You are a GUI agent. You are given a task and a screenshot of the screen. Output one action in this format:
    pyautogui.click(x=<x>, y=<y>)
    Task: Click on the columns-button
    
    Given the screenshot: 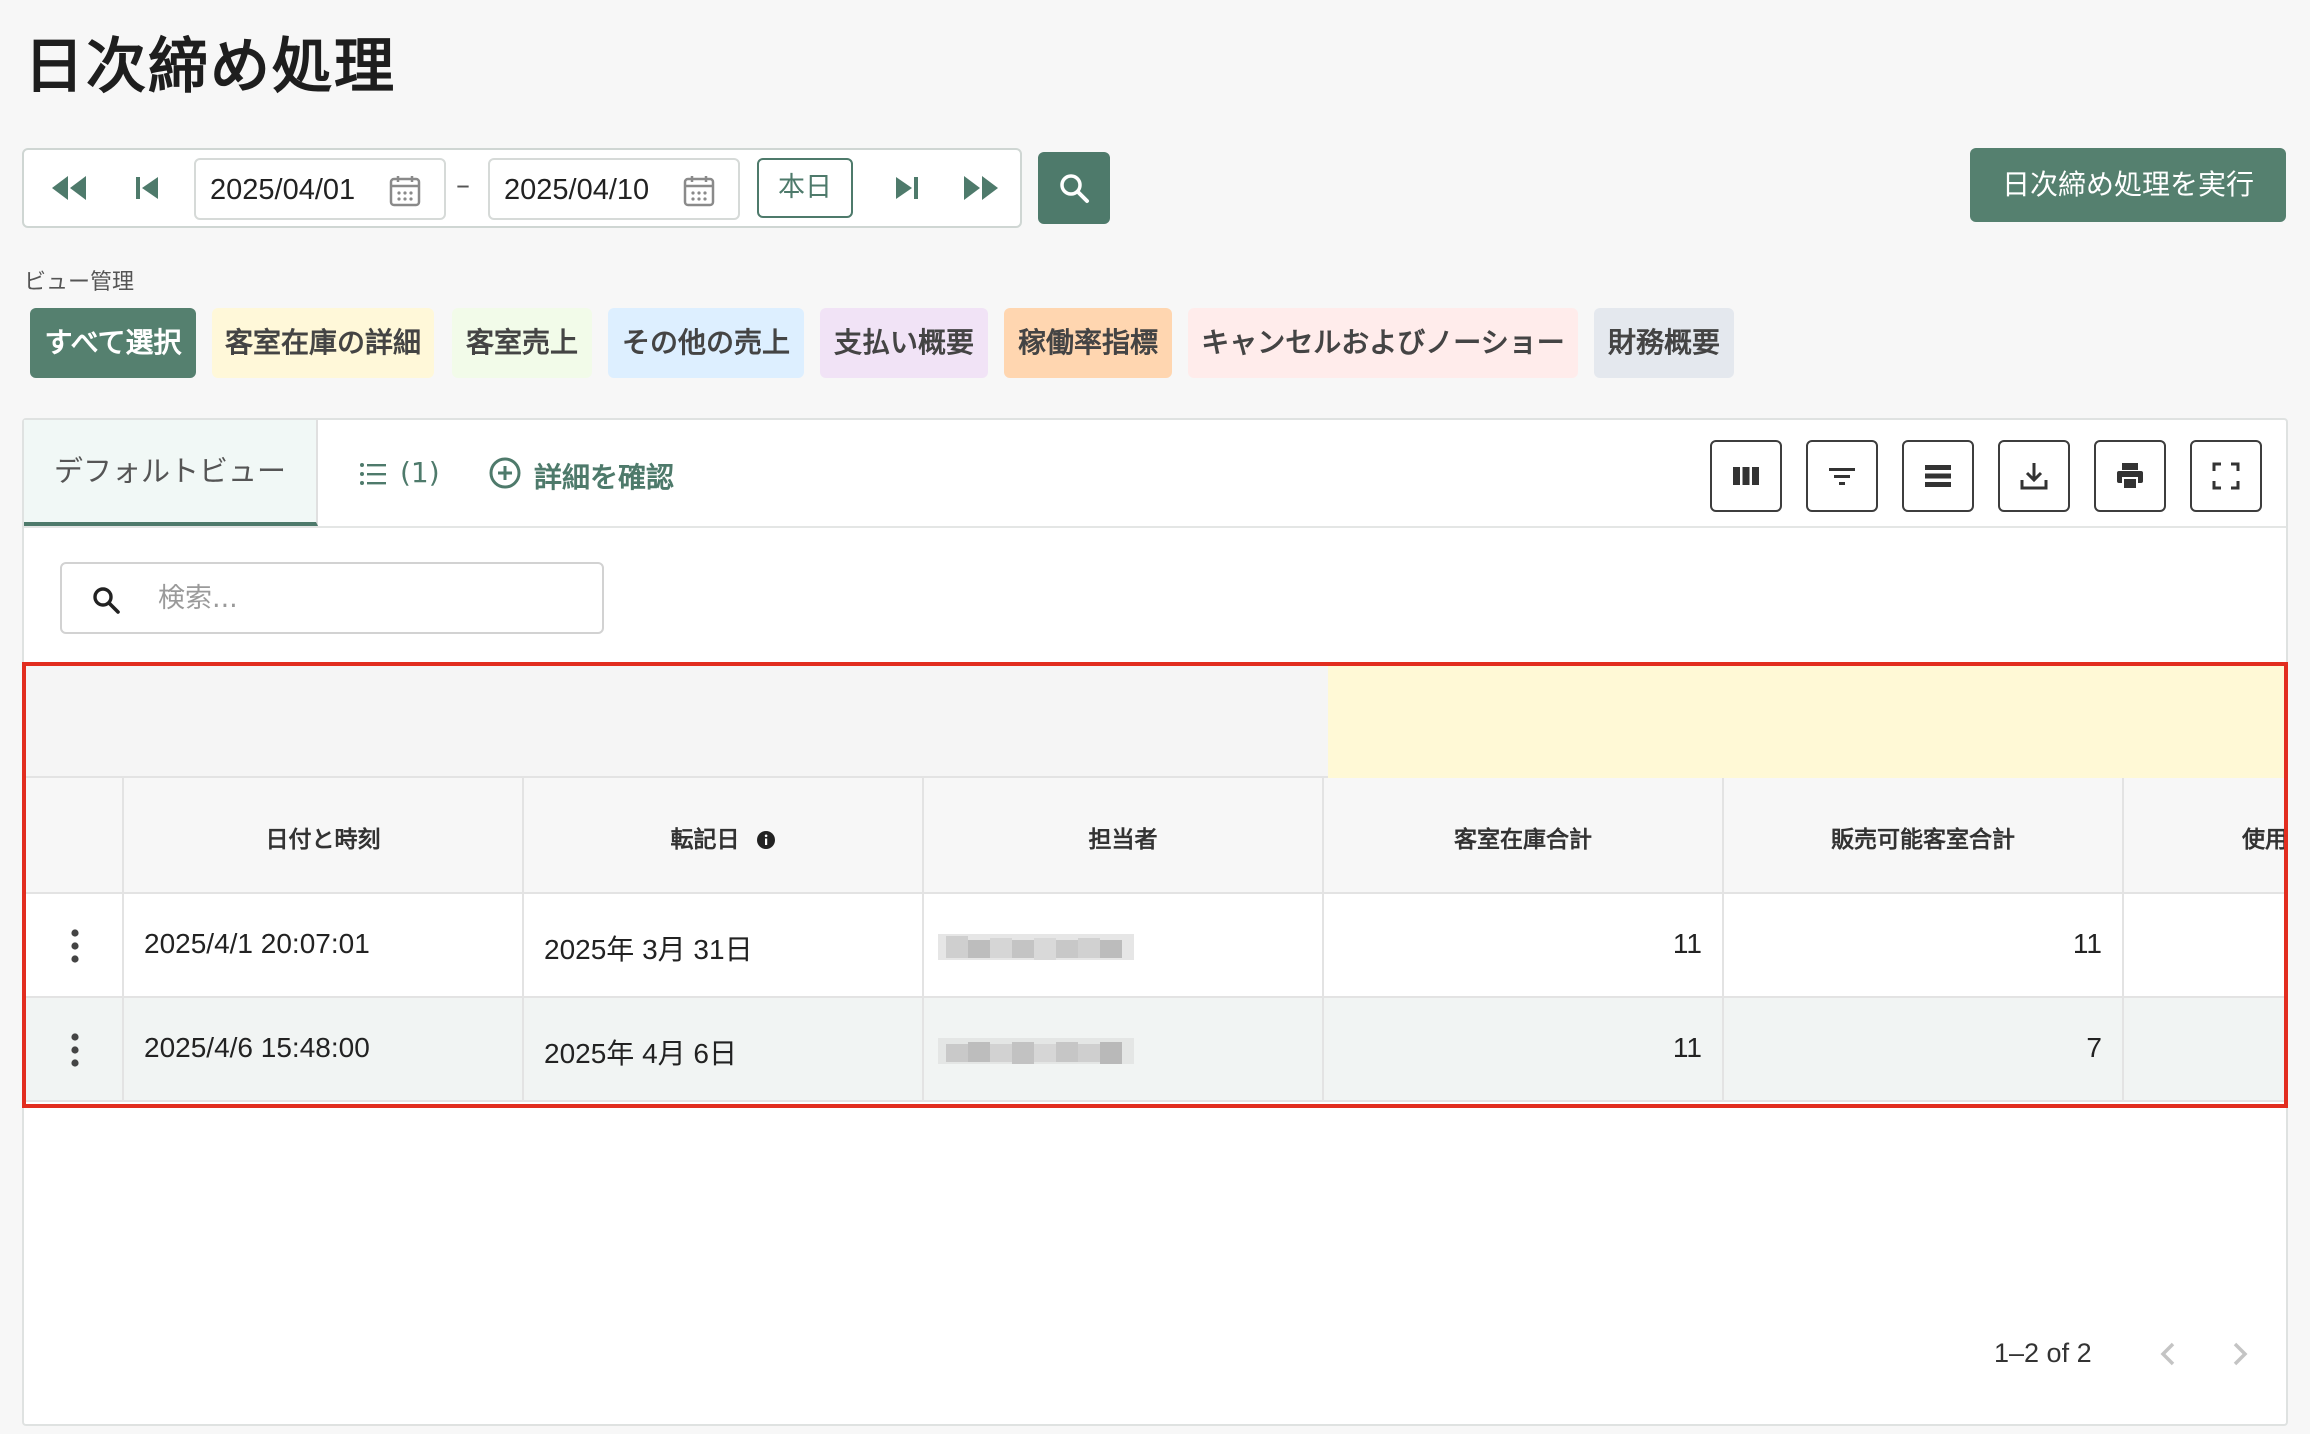 What is the action you would take?
    pyautogui.click(x=1746, y=476)
    